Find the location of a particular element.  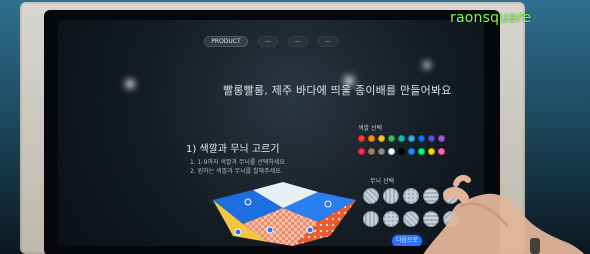

instruction-line: 2. 원하는 색깔과 무늬를 칠해주세요. is located at coordinates (236, 171).